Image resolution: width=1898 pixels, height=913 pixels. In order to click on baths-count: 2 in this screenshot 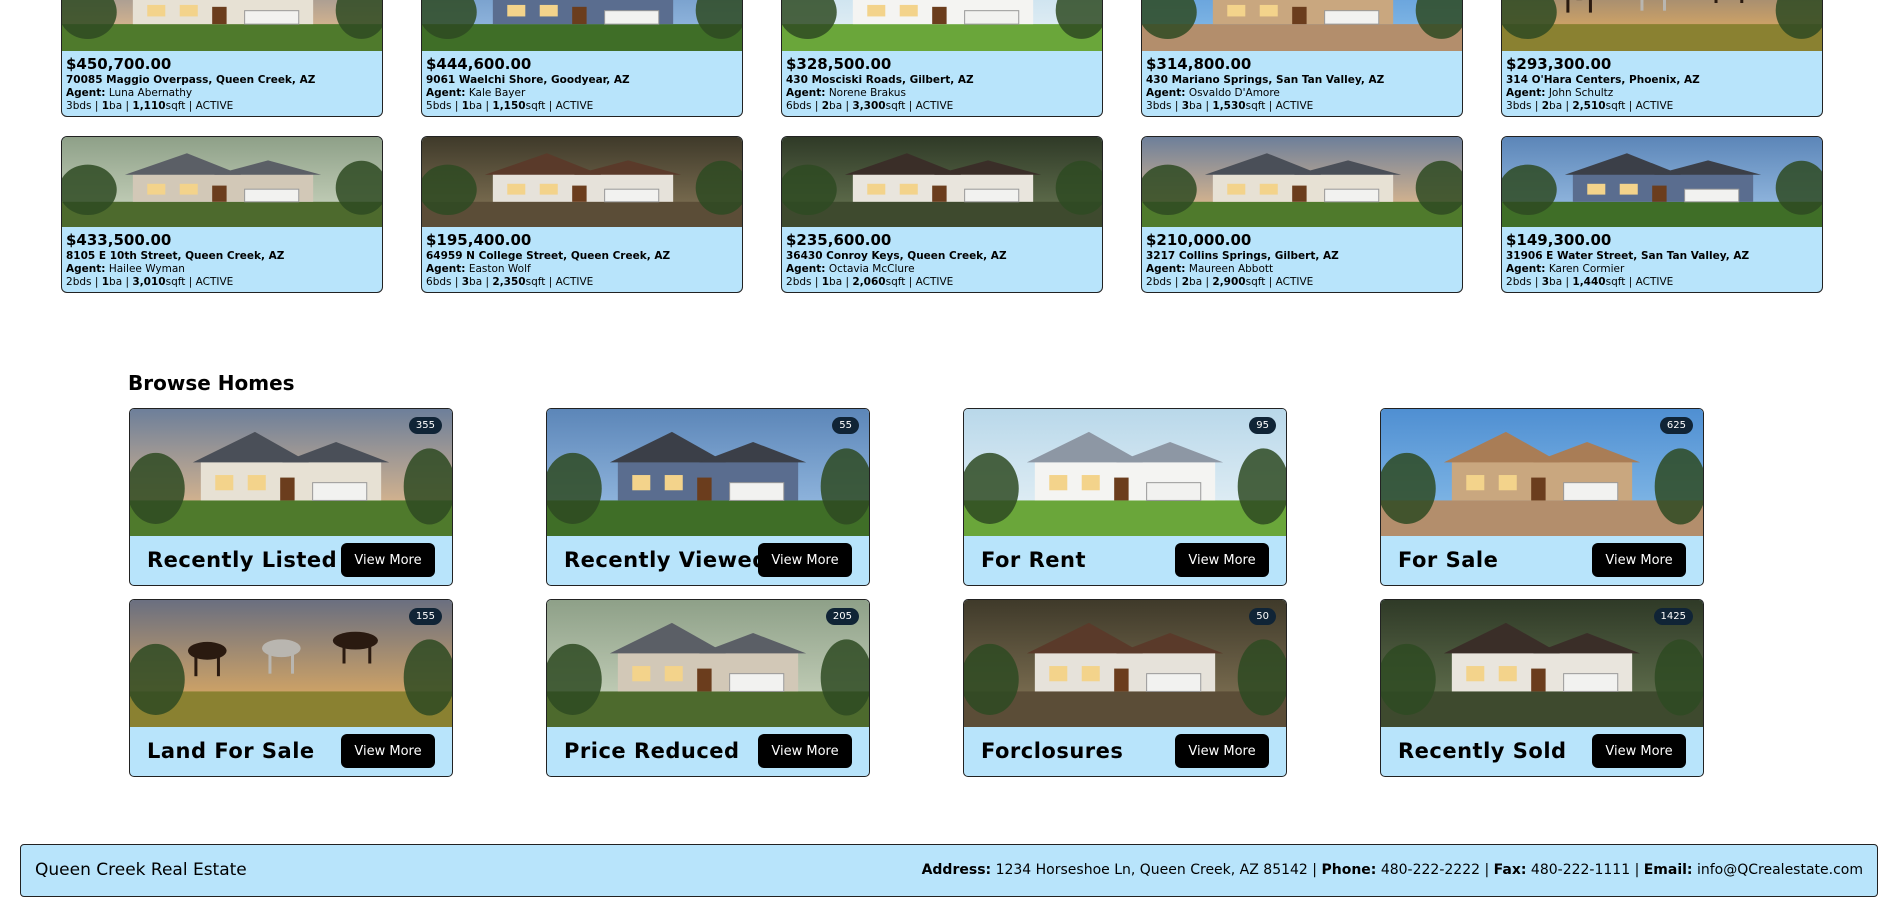, I will do `click(1185, 282)`.